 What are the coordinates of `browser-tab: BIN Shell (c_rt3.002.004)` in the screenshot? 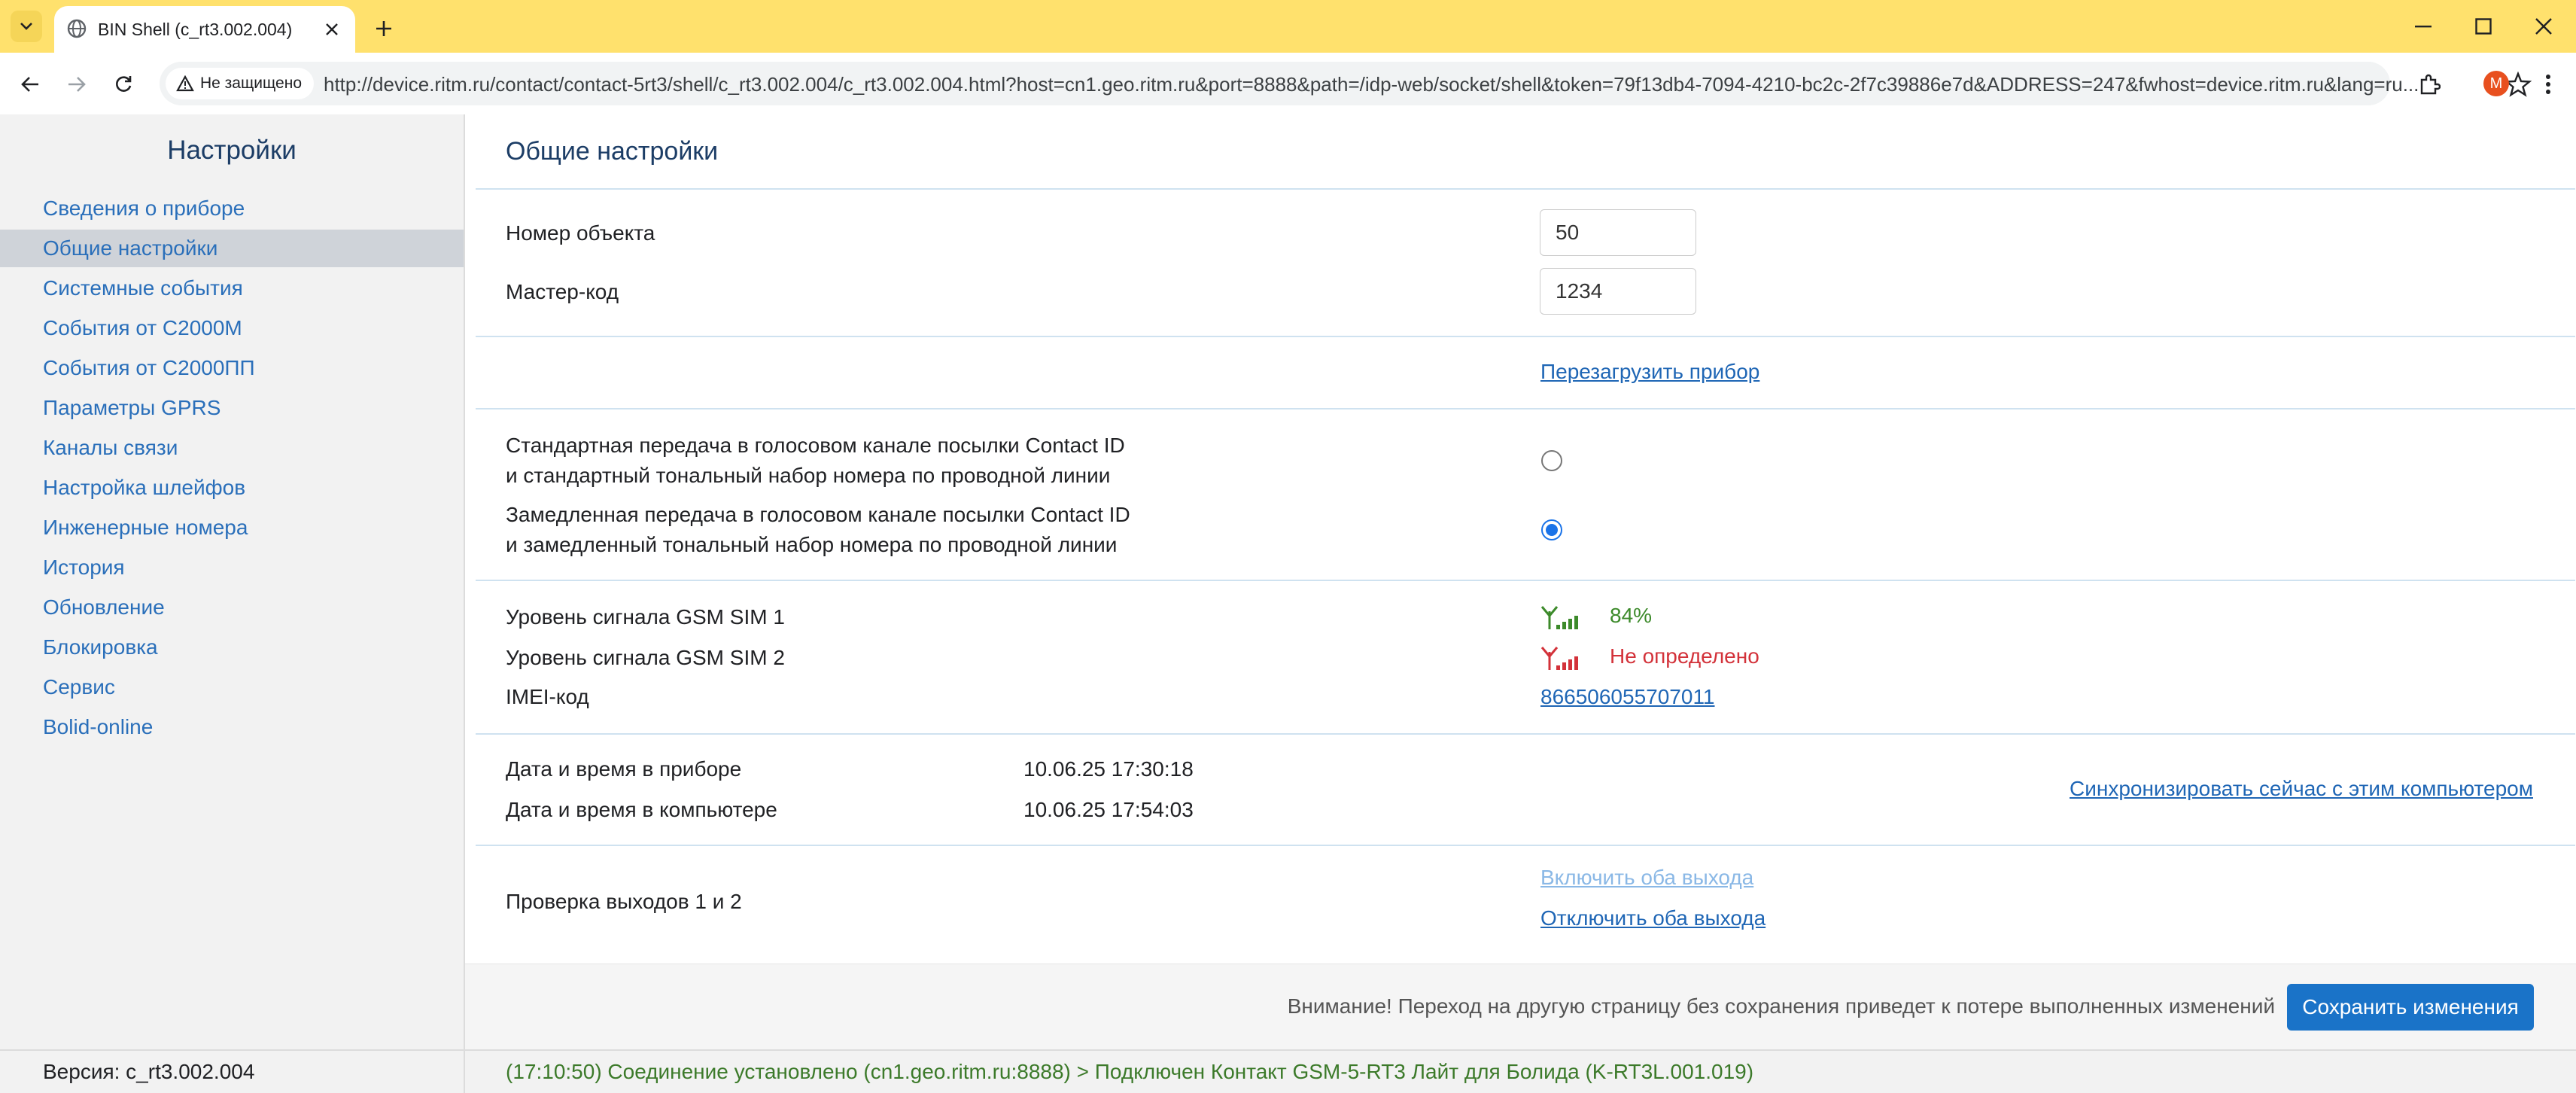 It's located at (204, 30).